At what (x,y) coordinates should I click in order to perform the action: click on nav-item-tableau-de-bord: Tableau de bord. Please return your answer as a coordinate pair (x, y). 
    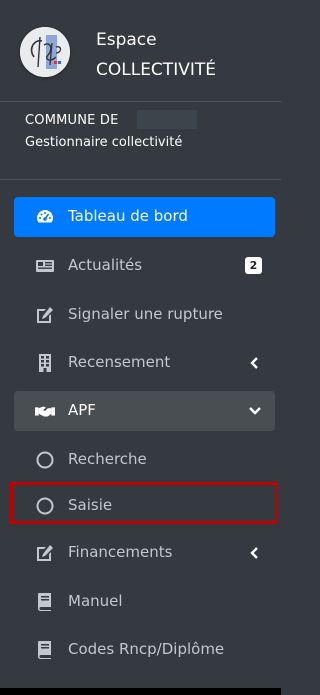
    Looking at the image, I should click on (144, 217).